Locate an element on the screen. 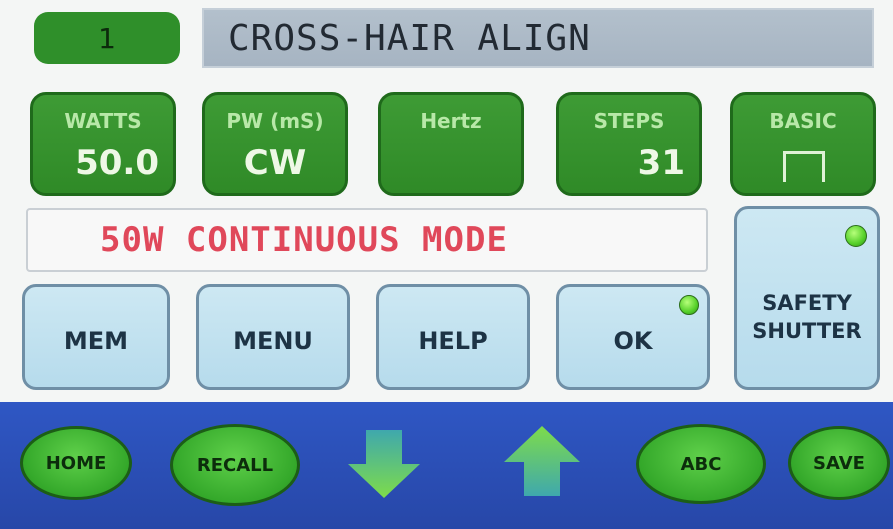  abc-button: ABC is located at coordinates (701, 464).